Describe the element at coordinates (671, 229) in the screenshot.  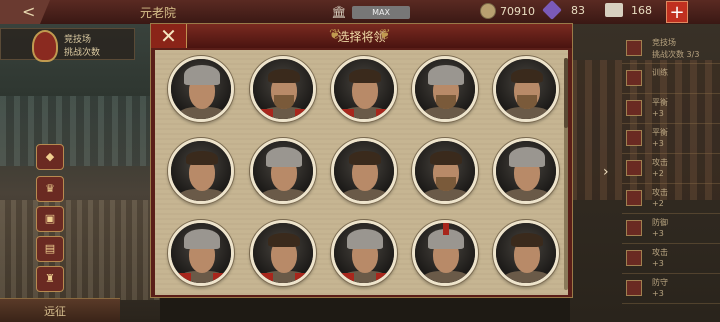
I see `list-item: 防御 +3` at that location.